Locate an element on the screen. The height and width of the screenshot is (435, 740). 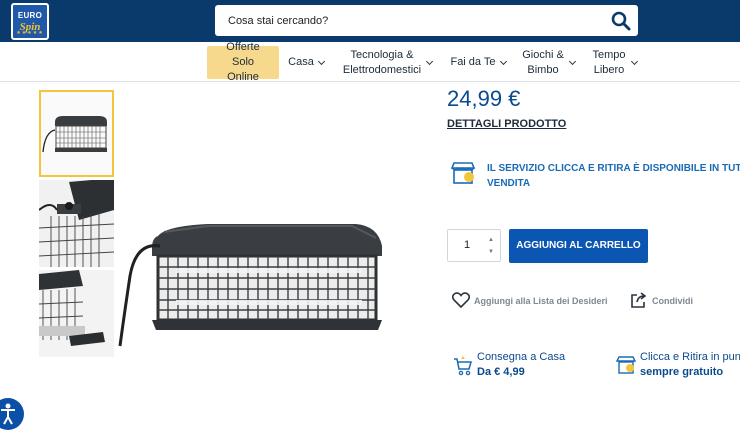
pickup-price: sempre gratuito is located at coordinates (682, 372).